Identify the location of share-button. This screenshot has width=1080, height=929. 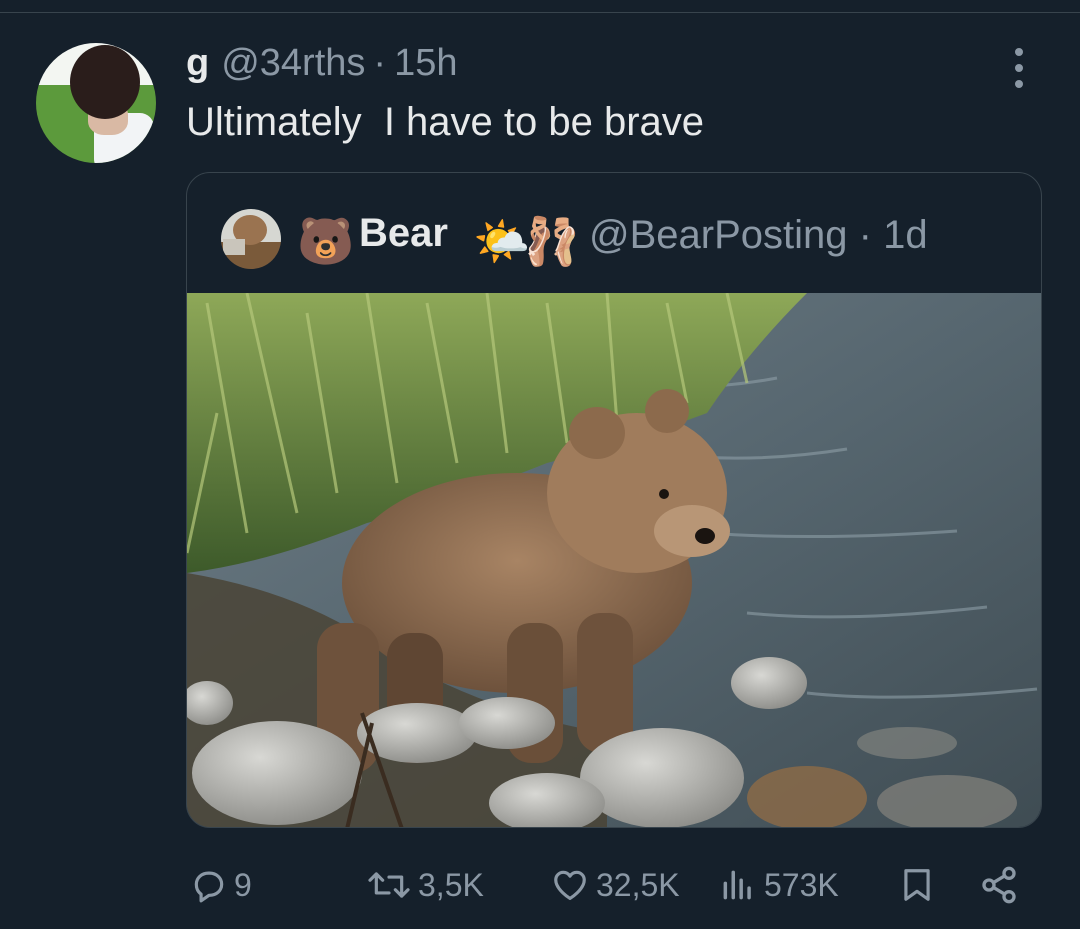
(999, 885).